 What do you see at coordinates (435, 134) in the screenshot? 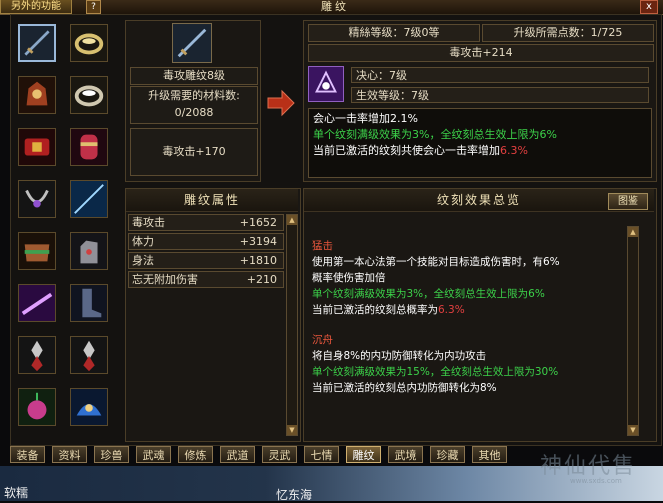
I see `desc-line-2: 单个纹刻满级效果为3%，全纹刻总生效上限为6%` at bounding box center [435, 134].